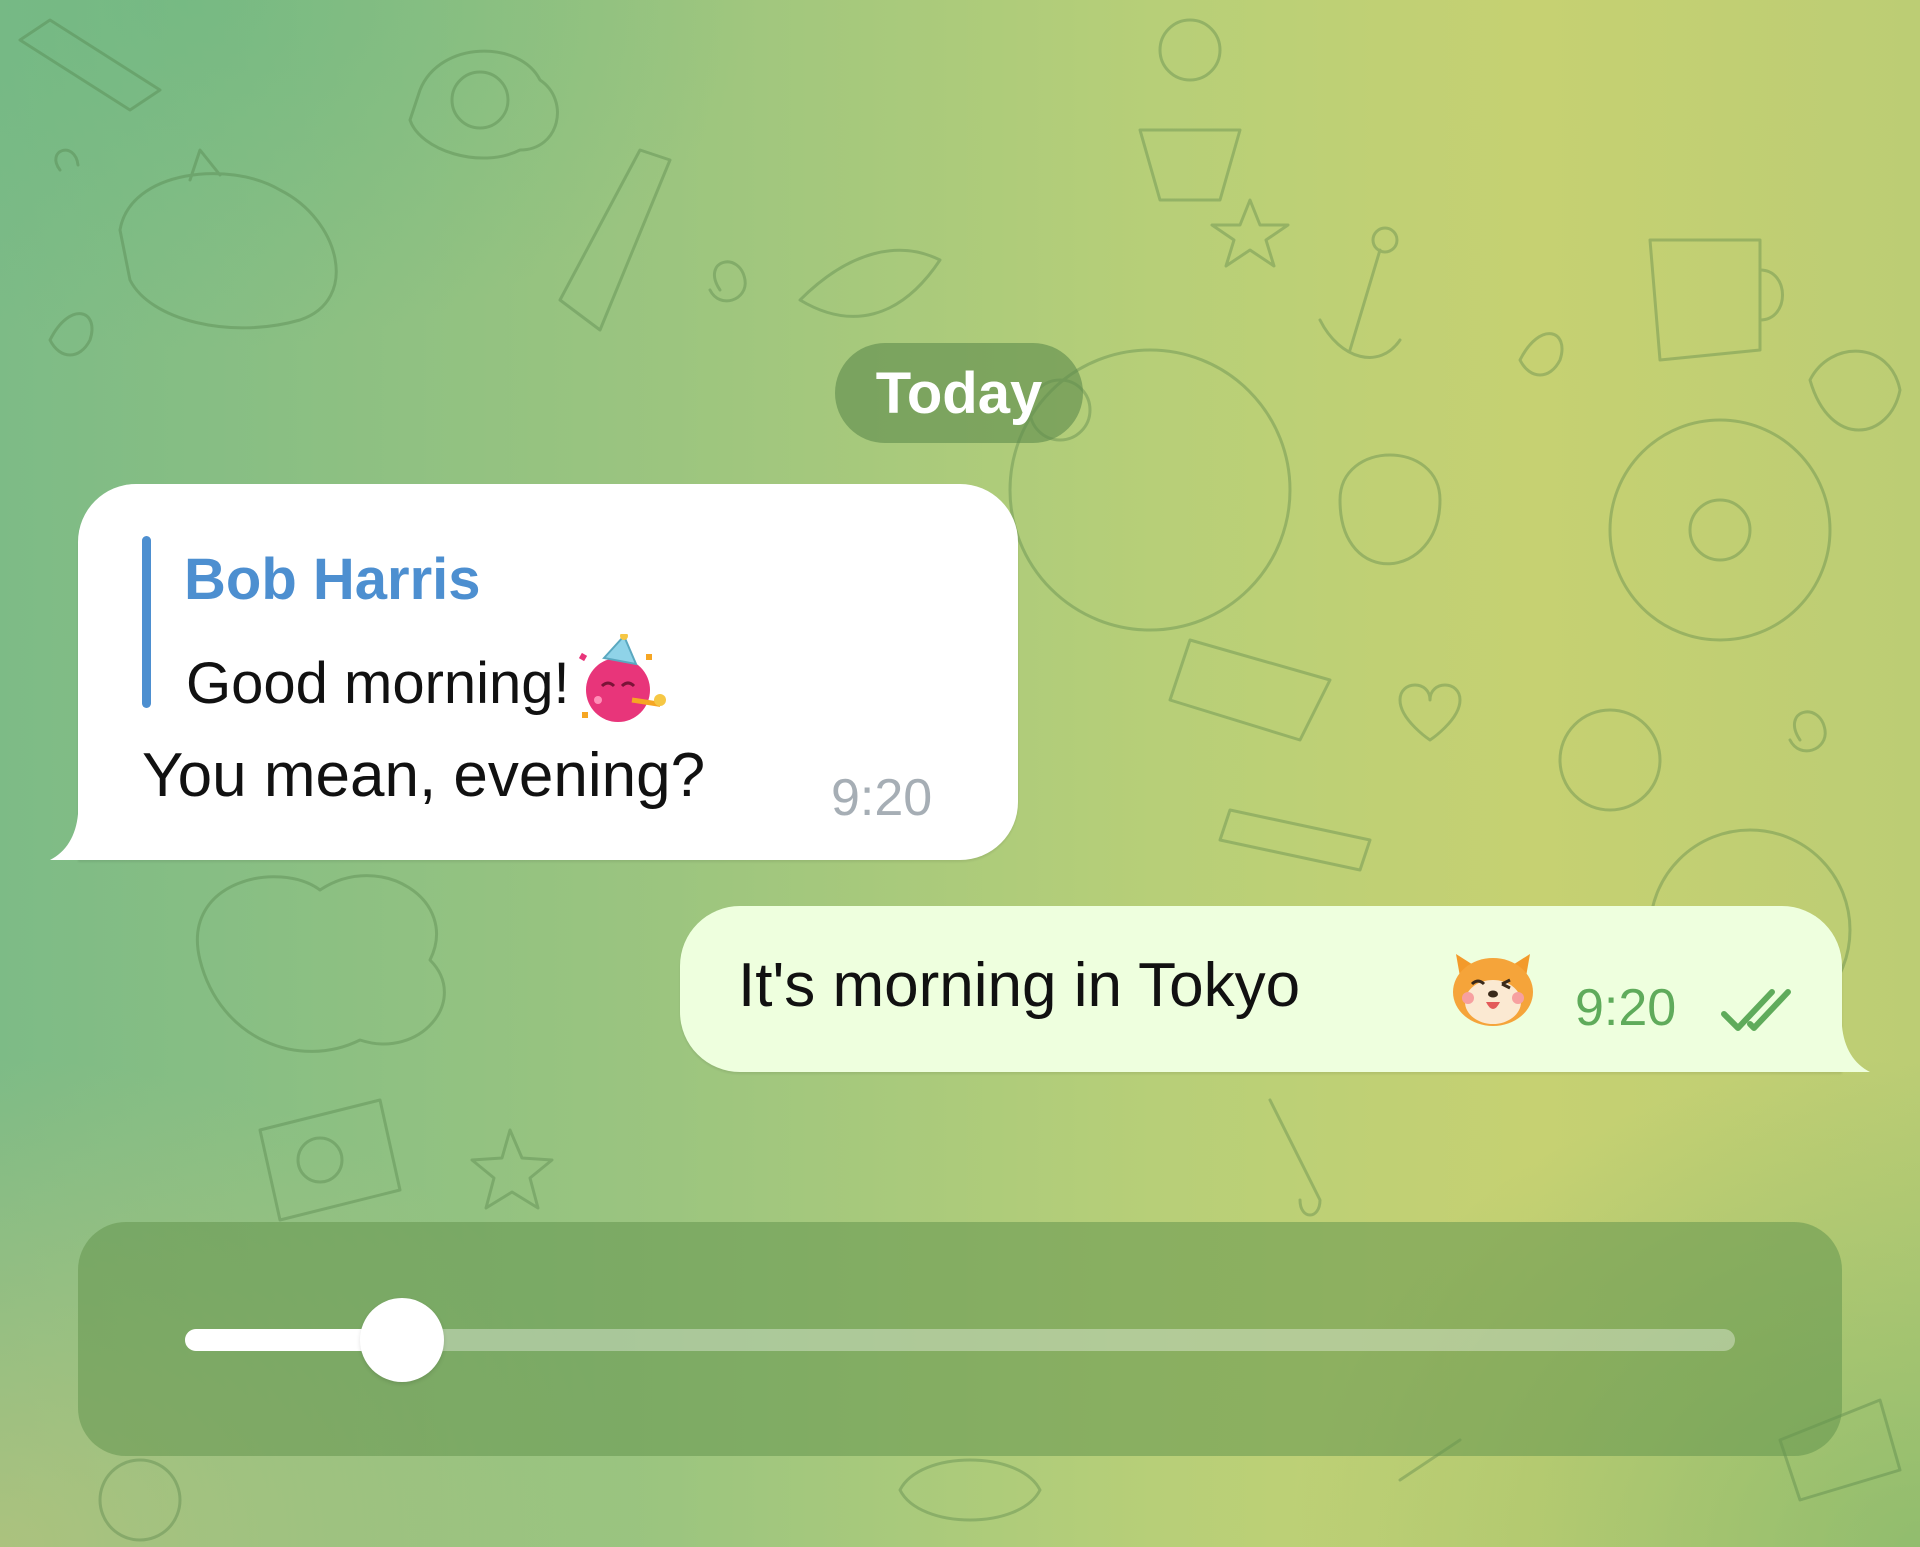  I want to click on date-separator-label: Today, so click(959, 393).